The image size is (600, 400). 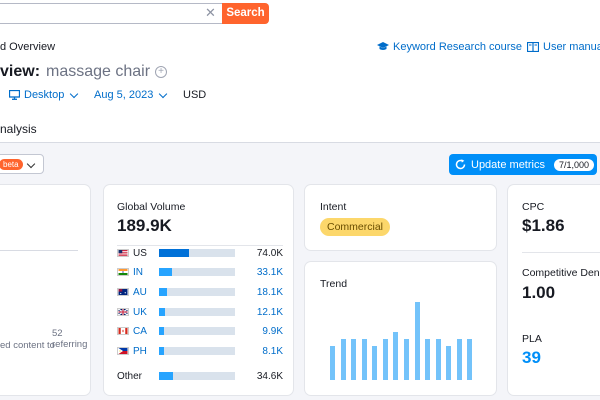 What do you see at coordinates (138, 272) in the screenshot?
I see `country-code: IN` at bounding box center [138, 272].